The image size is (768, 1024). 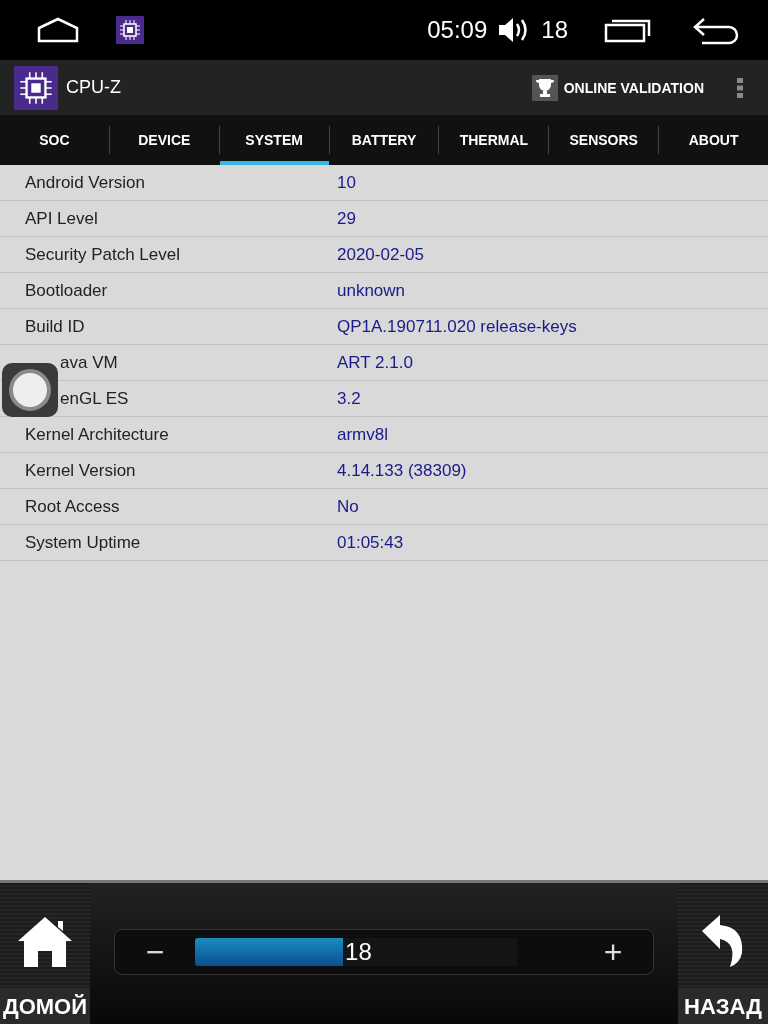 What do you see at coordinates (102, 254) in the screenshot?
I see `property-label: Security Patch Level` at bounding box center [102, 254].